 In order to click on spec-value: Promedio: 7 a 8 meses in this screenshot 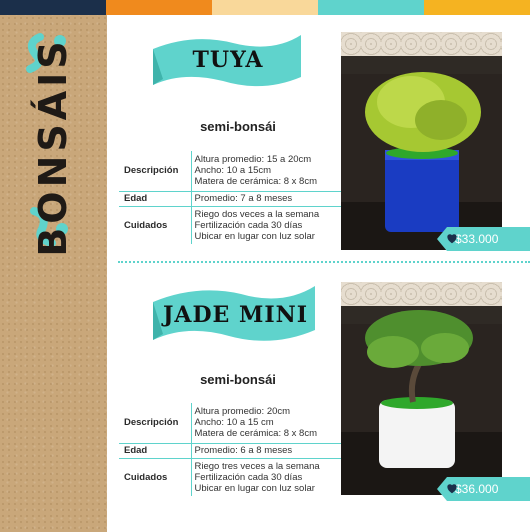, I will do `click(265, 199)`.